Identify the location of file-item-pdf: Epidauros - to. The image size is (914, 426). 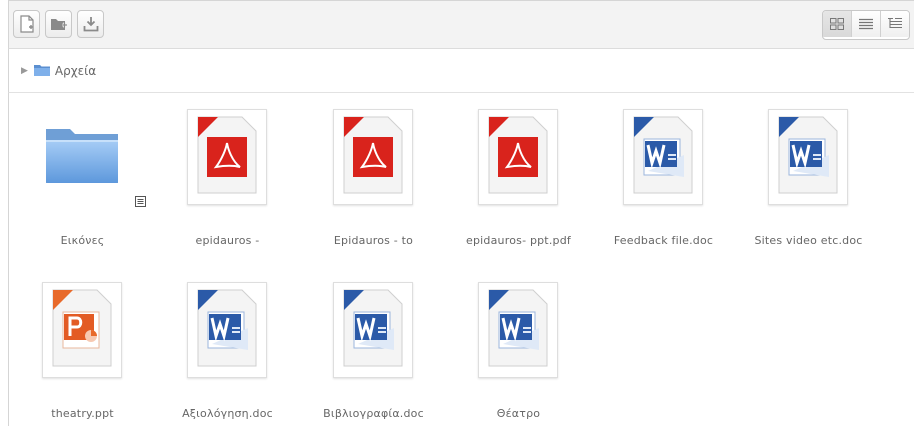
(371, 173).